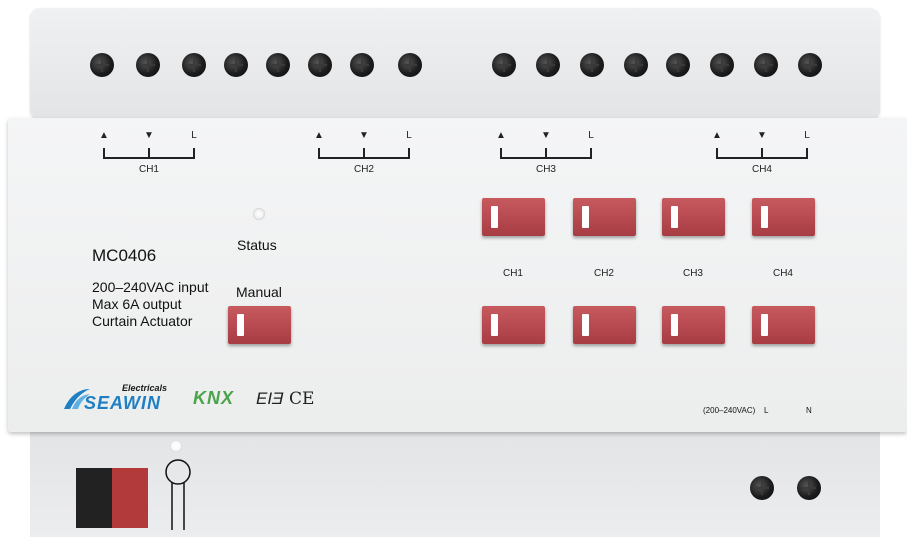 The width and height of the screenshot is (907, 537). What do you see at coordinates (150, 287) in the screenshot?
I see `spec-line-1: 200–240VAC input` at bounding box center [150, 287].